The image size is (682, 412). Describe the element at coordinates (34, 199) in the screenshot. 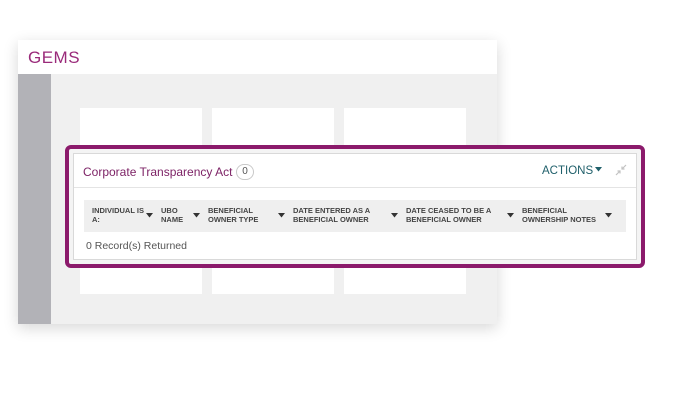

I see `app-sidebar` at that location.